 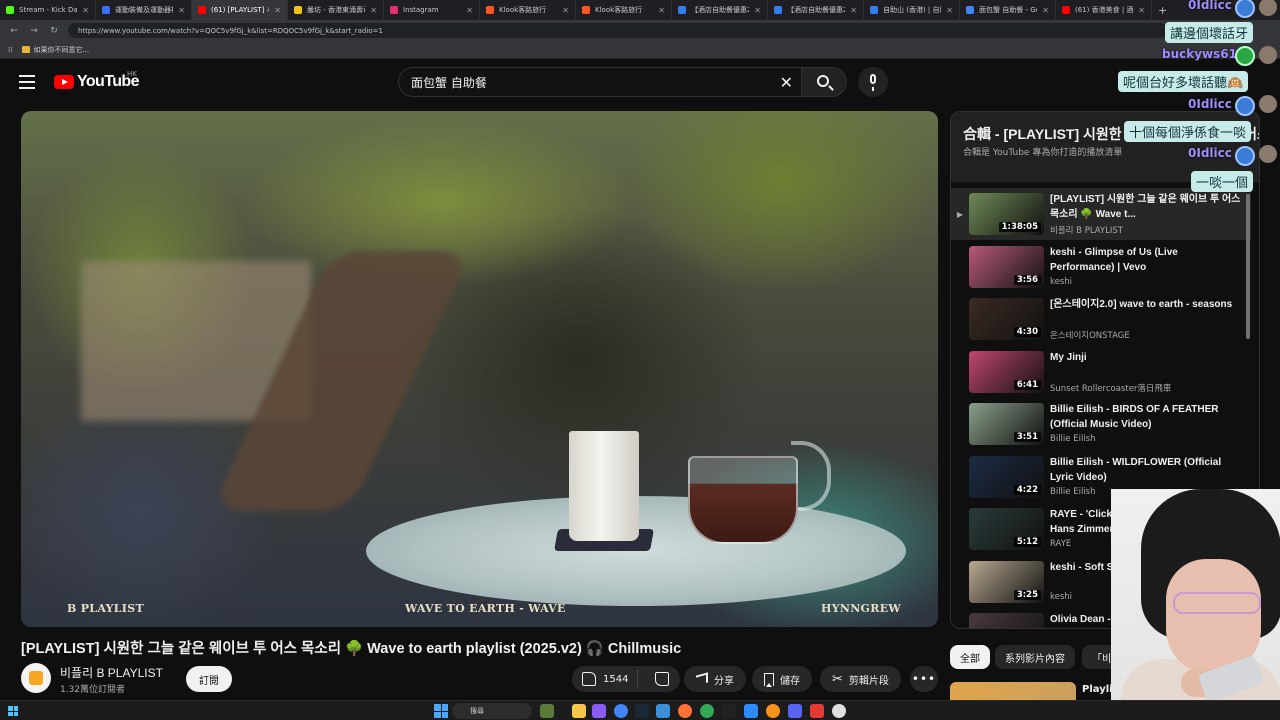 What do you see at coordinates (1006, 371) in the screenshot?
I see `video-thumbnail: 6:41` at bounding box center [1006, 371].